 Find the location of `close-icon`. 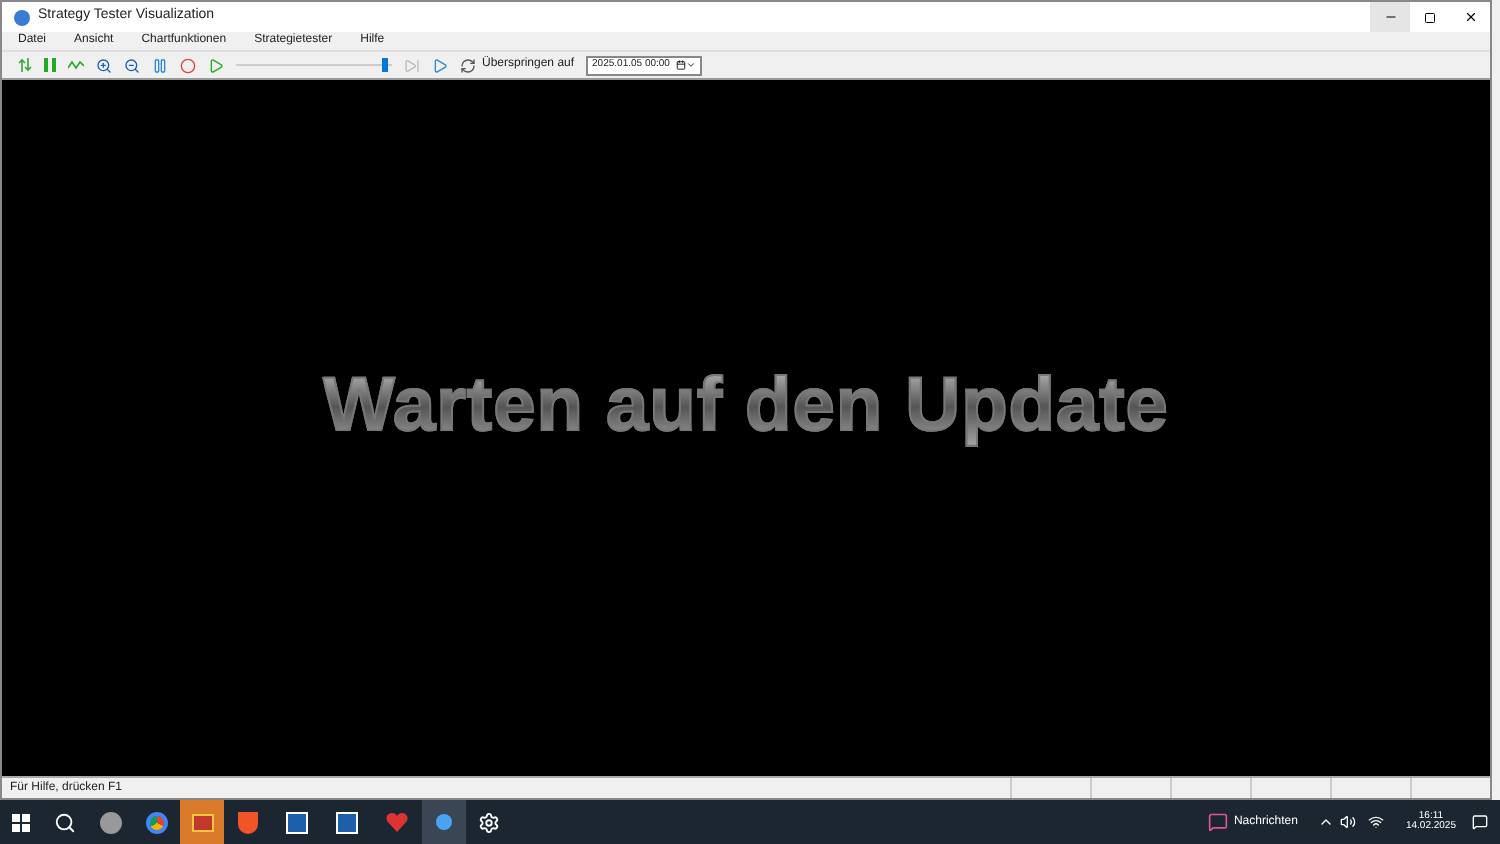

close-icon is located at coordinates (1470, 17).